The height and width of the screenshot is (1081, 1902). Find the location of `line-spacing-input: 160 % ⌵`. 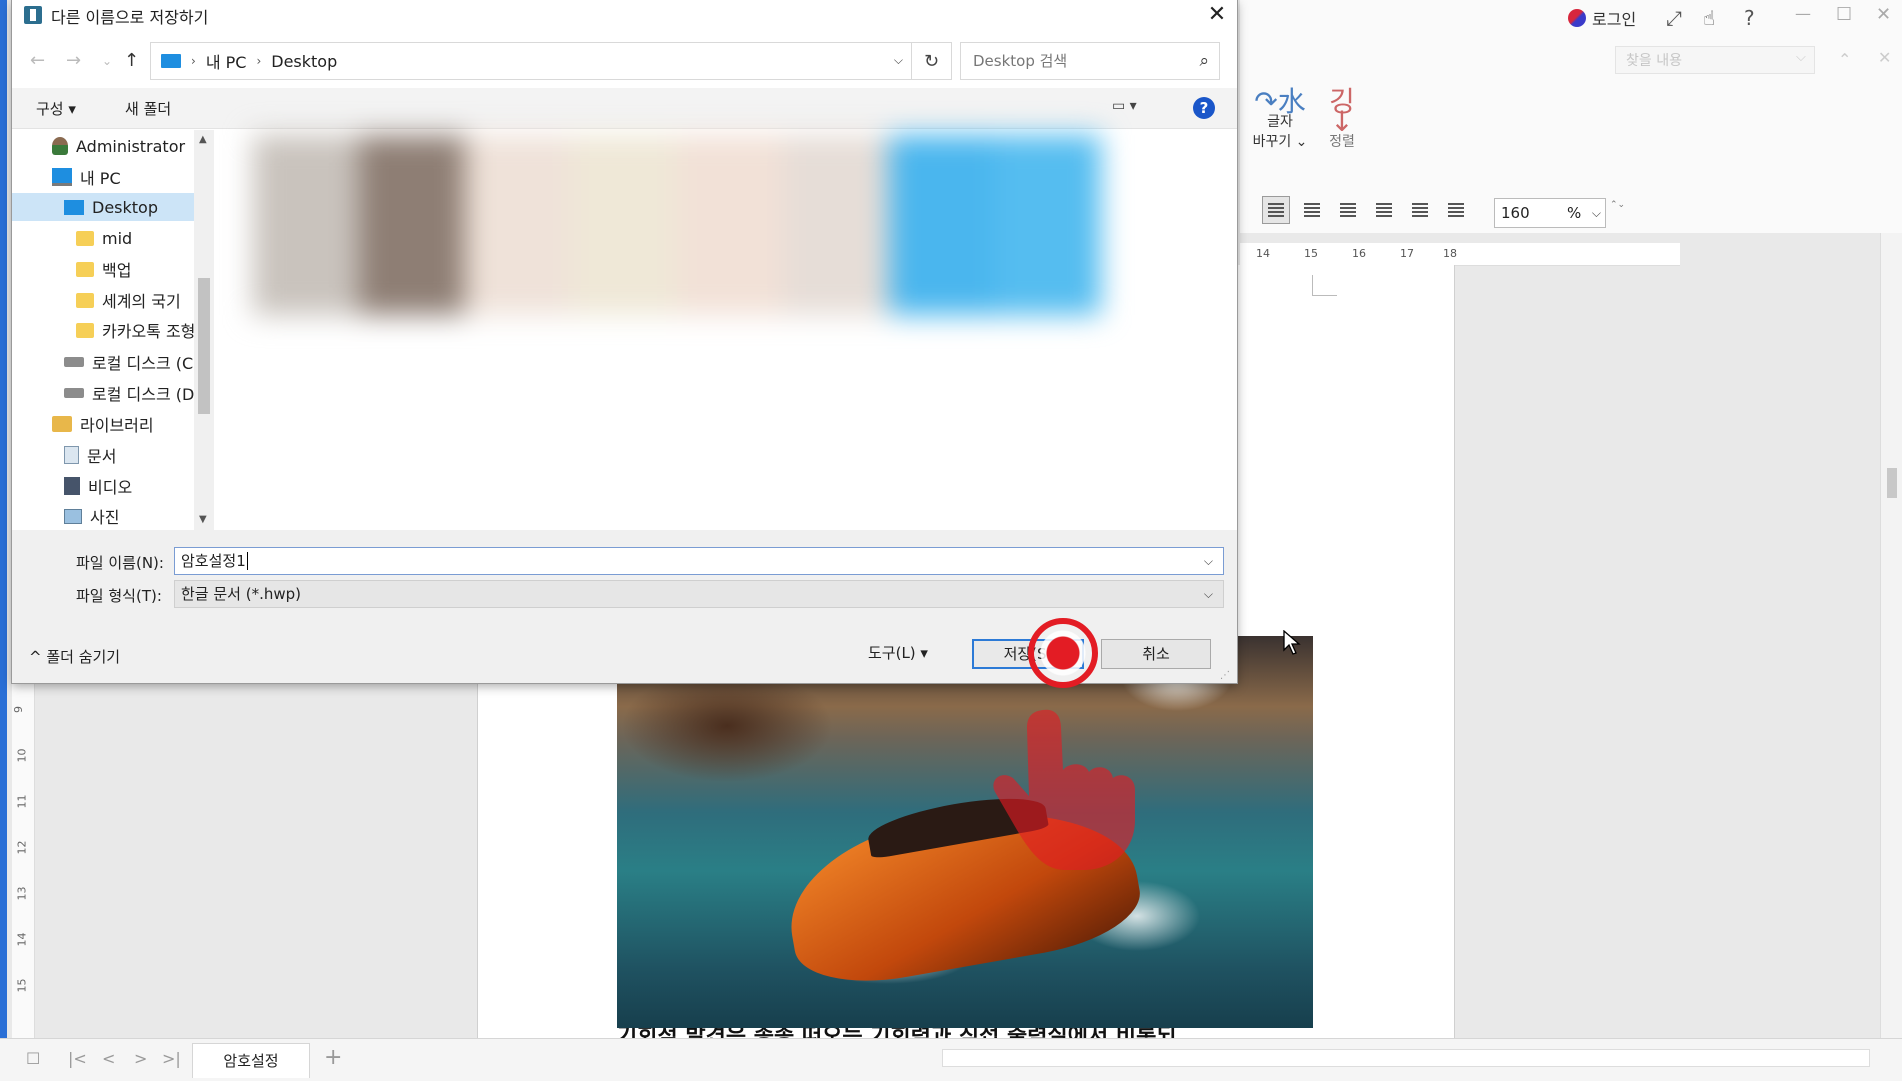

line-spacing-input: 160 % ⌵ is located at coordinates (1550, 213).